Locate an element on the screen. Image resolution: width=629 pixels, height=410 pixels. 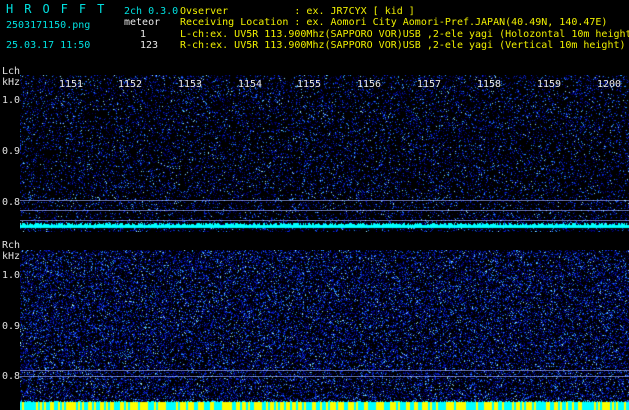
rch-tick-3: 0.8 is located at coordinates (11, 376).